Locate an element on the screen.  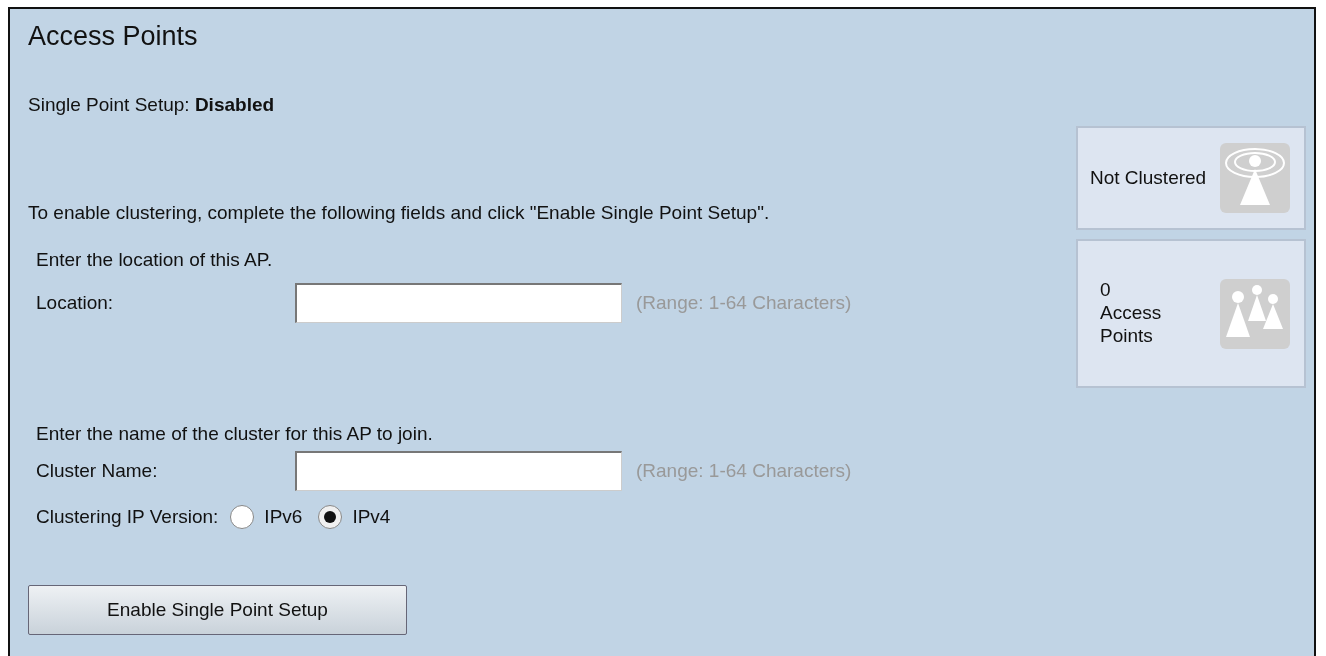
status-text: Single Point Setup: Disabled is located at coordinates (152, 105).